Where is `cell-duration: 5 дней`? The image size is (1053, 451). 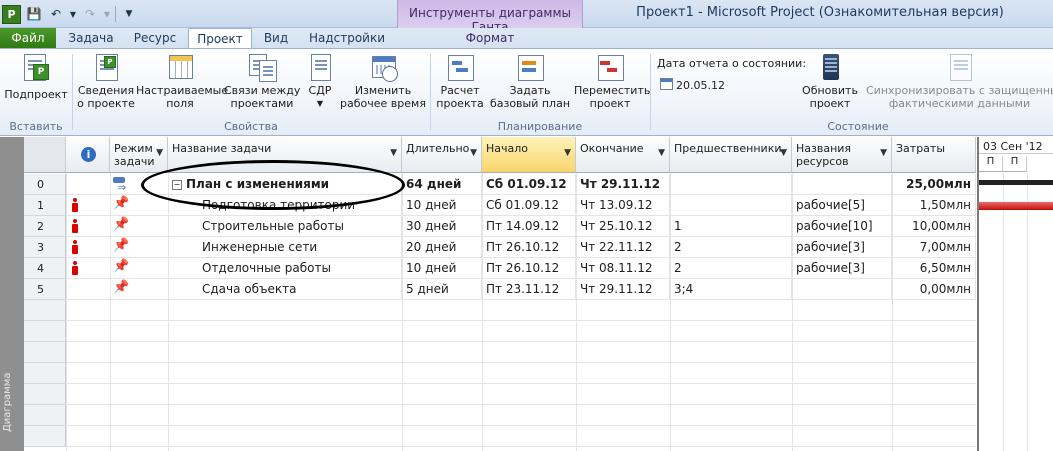 cell-duration: 5 дней is located at coordinates (442, 289).